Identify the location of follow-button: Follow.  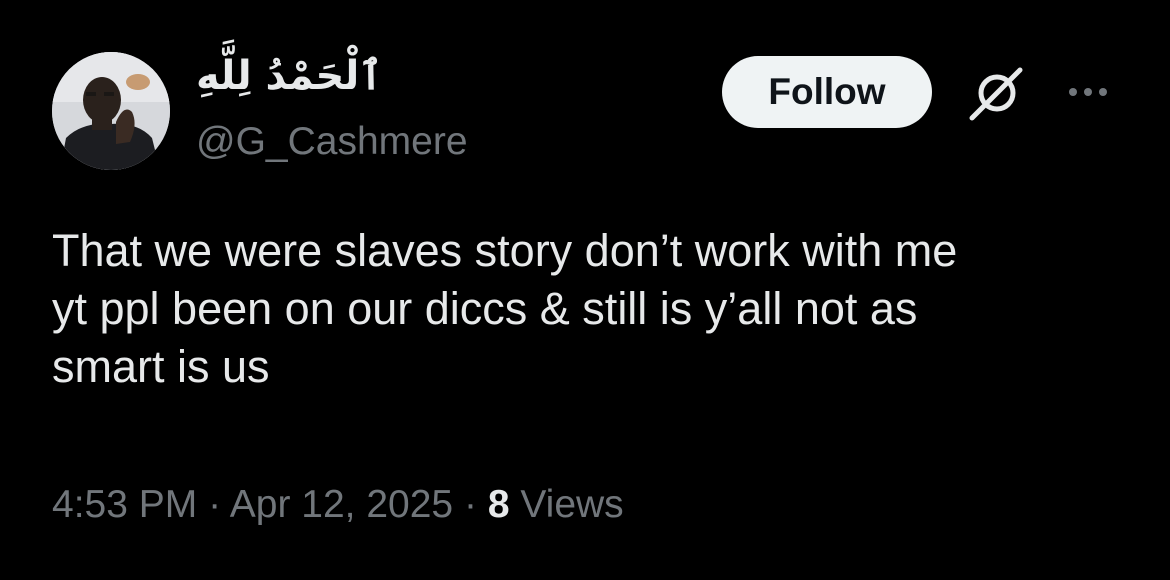
(827, 92).